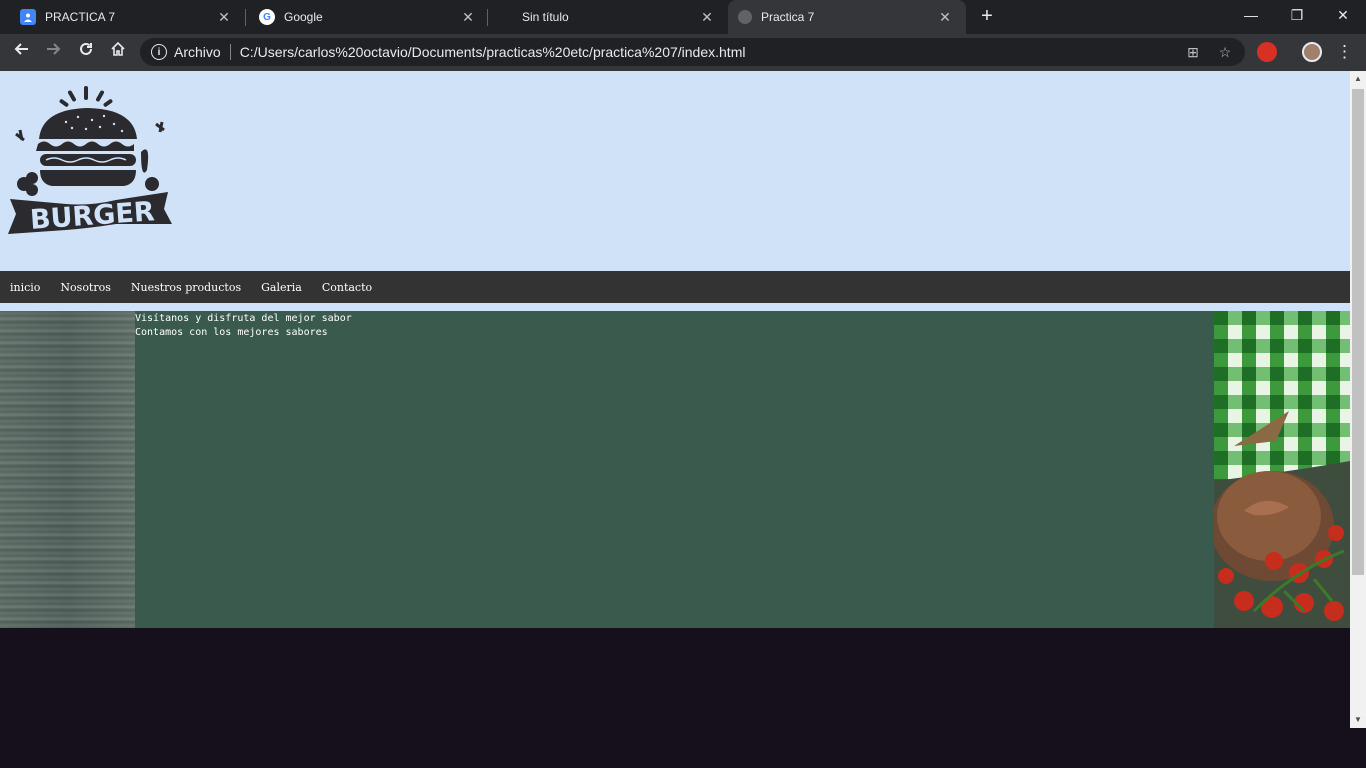  I want to click on tab-separator, so click(487, 17).